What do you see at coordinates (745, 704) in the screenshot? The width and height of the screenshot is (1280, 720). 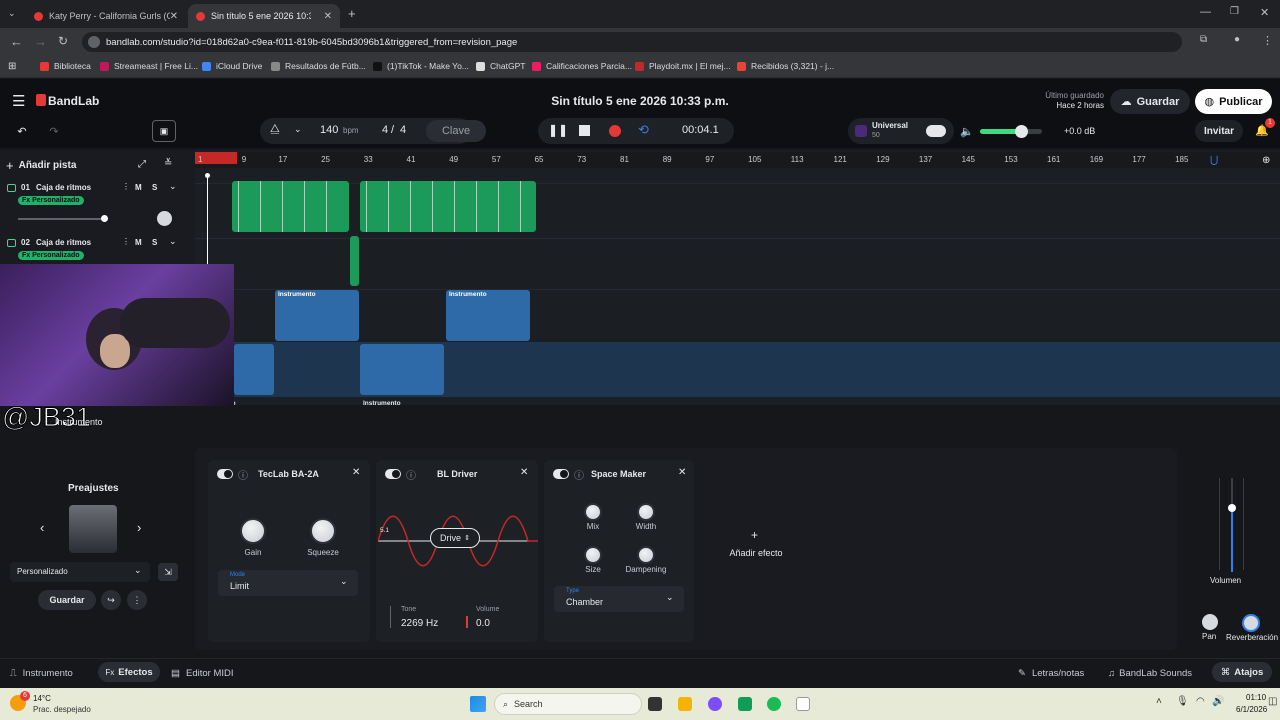 I see `app-icon` at bounding box center [745, 704].